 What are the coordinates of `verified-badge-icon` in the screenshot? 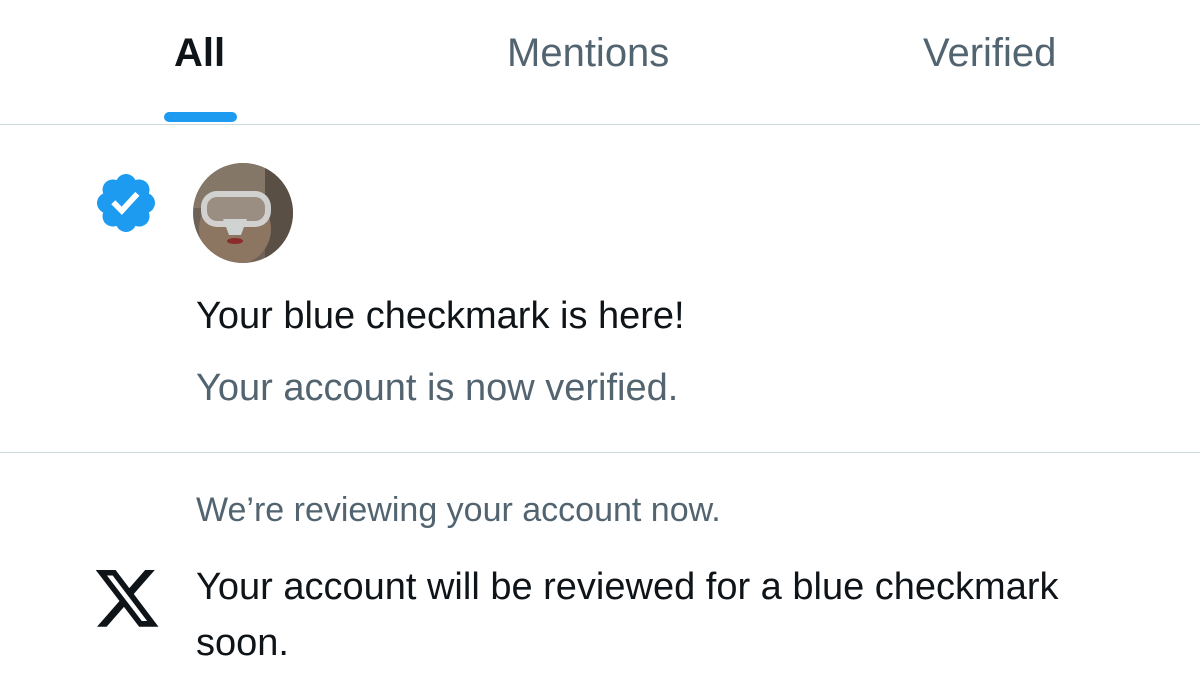 It's located at (126, 203).